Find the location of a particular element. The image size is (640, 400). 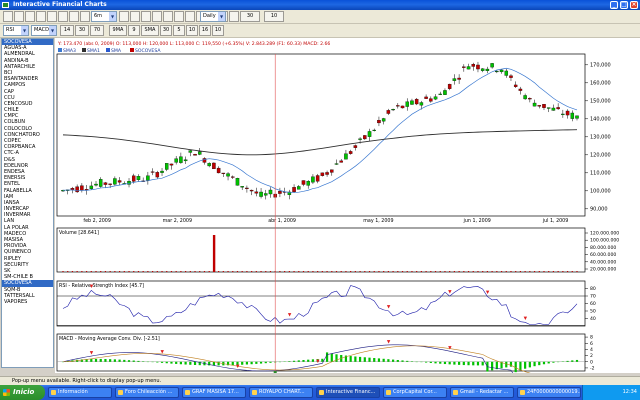

app-icon is located at coordinates (120, 392).